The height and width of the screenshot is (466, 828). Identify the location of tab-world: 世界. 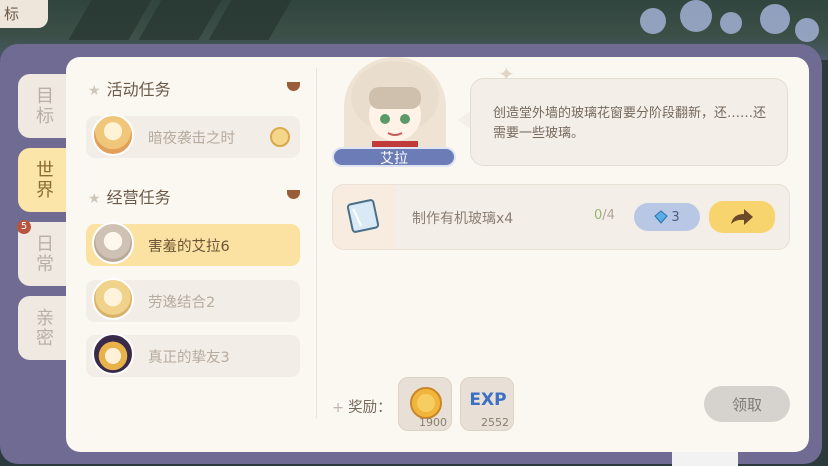
(43, 180).